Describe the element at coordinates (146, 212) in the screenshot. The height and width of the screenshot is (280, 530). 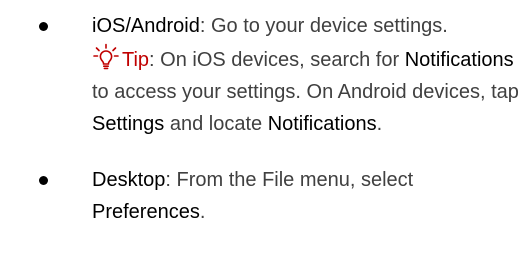
I see `preferences-term: Preferences` at that location.